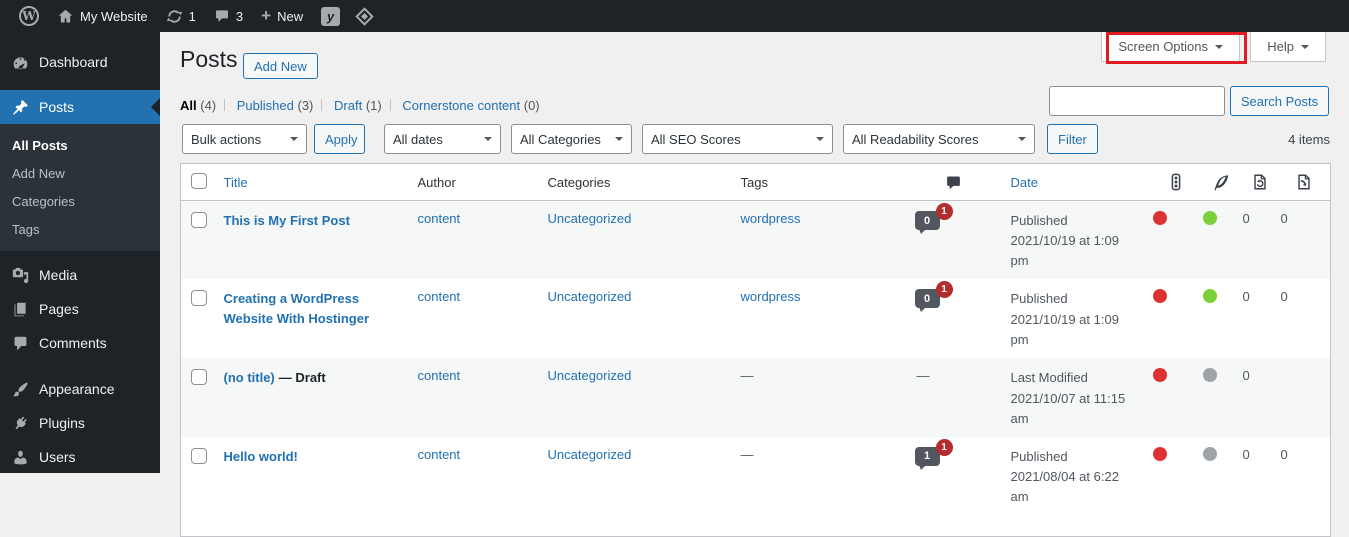 The height and width of the screenshot is (537, 1349). Describe the element at coordinates (923, 376) in the screenshot. I see `no-comments-dash: —` at that location.